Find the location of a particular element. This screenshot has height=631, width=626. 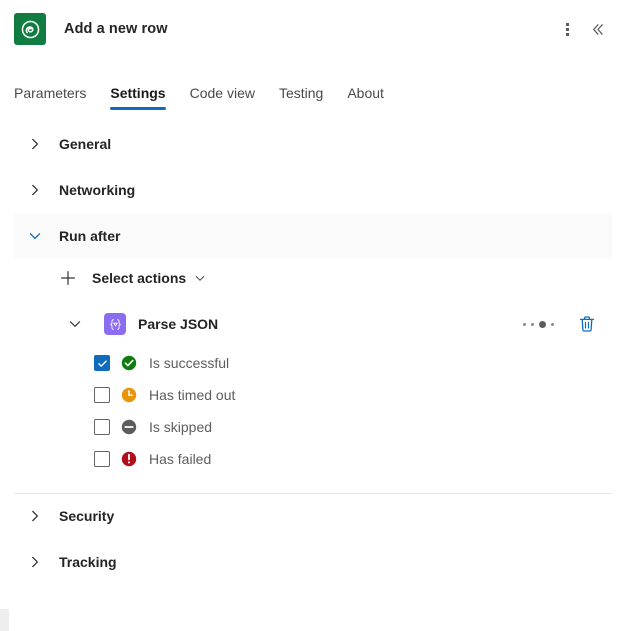

select-actions-button: Select actions is located at coordinates (132, 278).